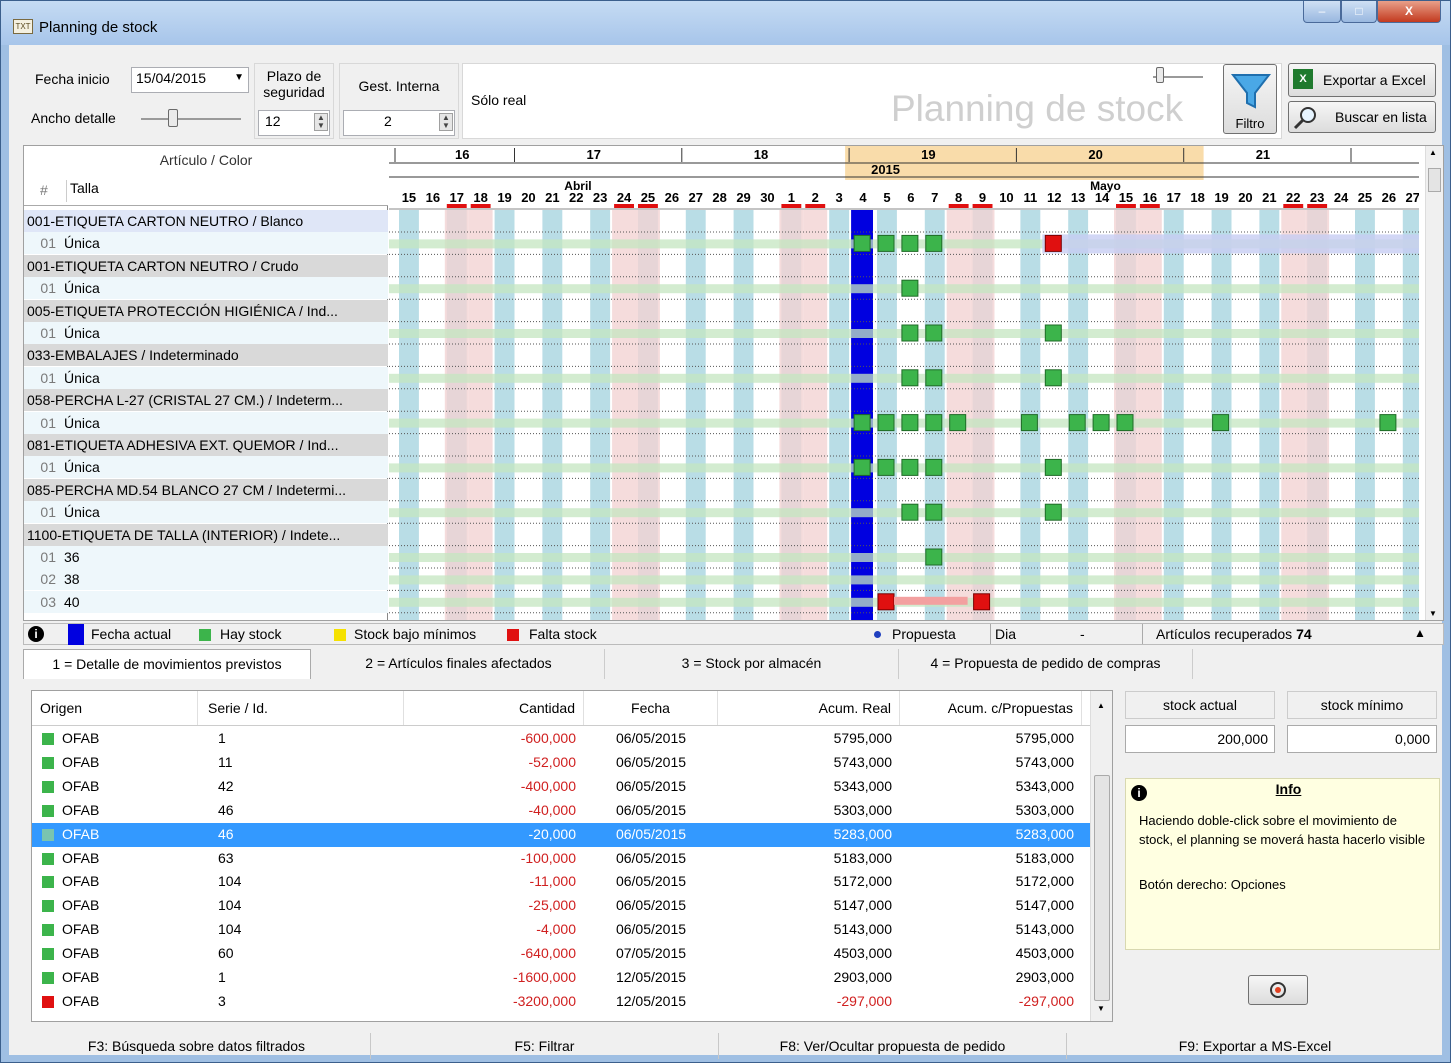  Describe the element at coordinates (562, 882) in the screenshot. I see `table-row: OFAB 104 -11,000 06/05/2015 5172,000 5172,000` at that location.